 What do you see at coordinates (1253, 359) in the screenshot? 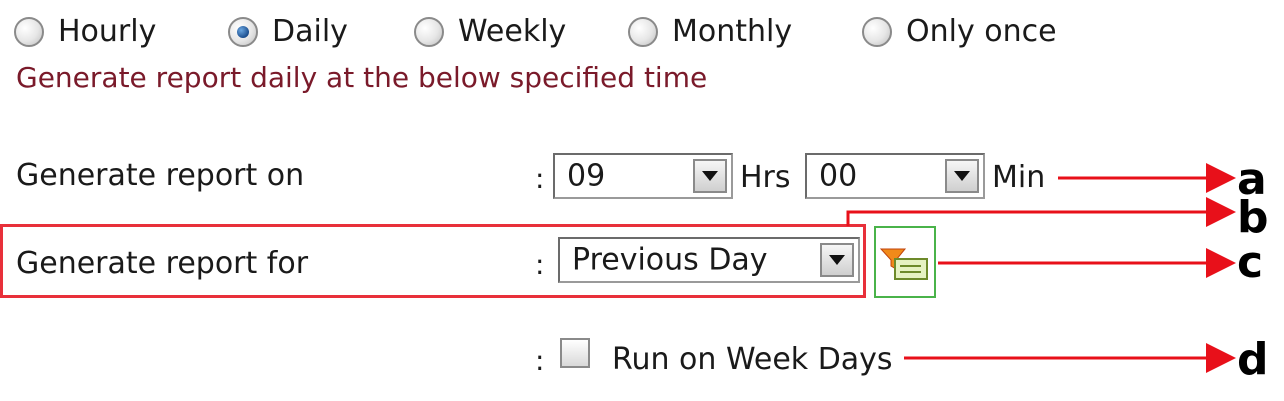
I see `callout-d: d` at bounding box center [1253, 359].